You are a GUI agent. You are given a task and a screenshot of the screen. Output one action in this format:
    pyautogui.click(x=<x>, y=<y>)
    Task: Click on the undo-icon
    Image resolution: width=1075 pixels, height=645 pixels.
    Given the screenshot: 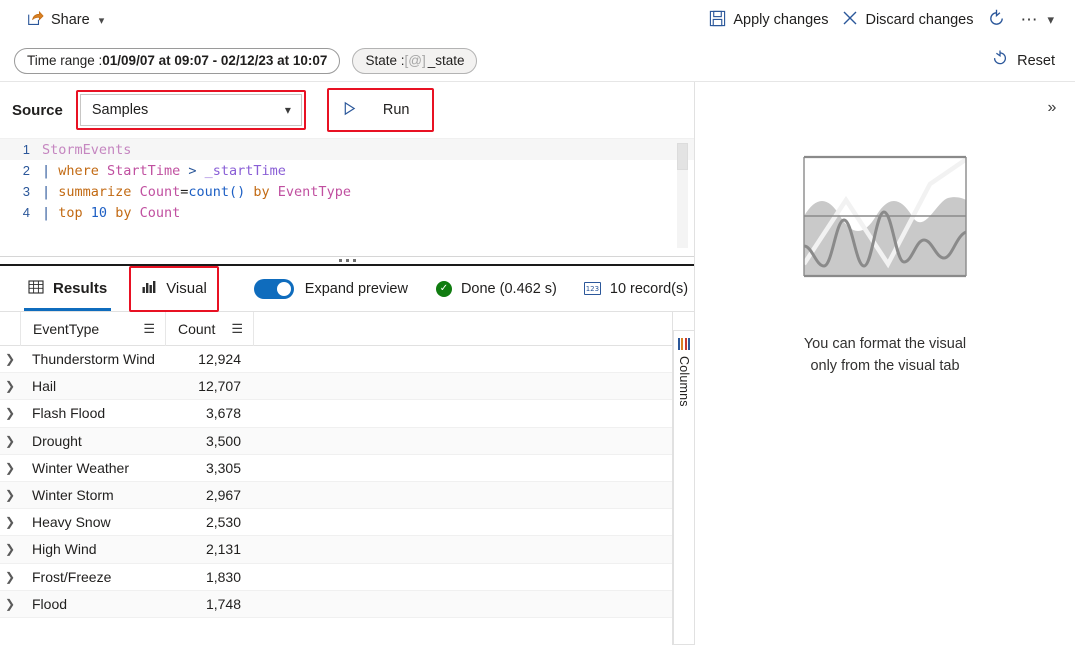 What is the action you would take?
    pyautogui.click(x=1000, y=60)
    